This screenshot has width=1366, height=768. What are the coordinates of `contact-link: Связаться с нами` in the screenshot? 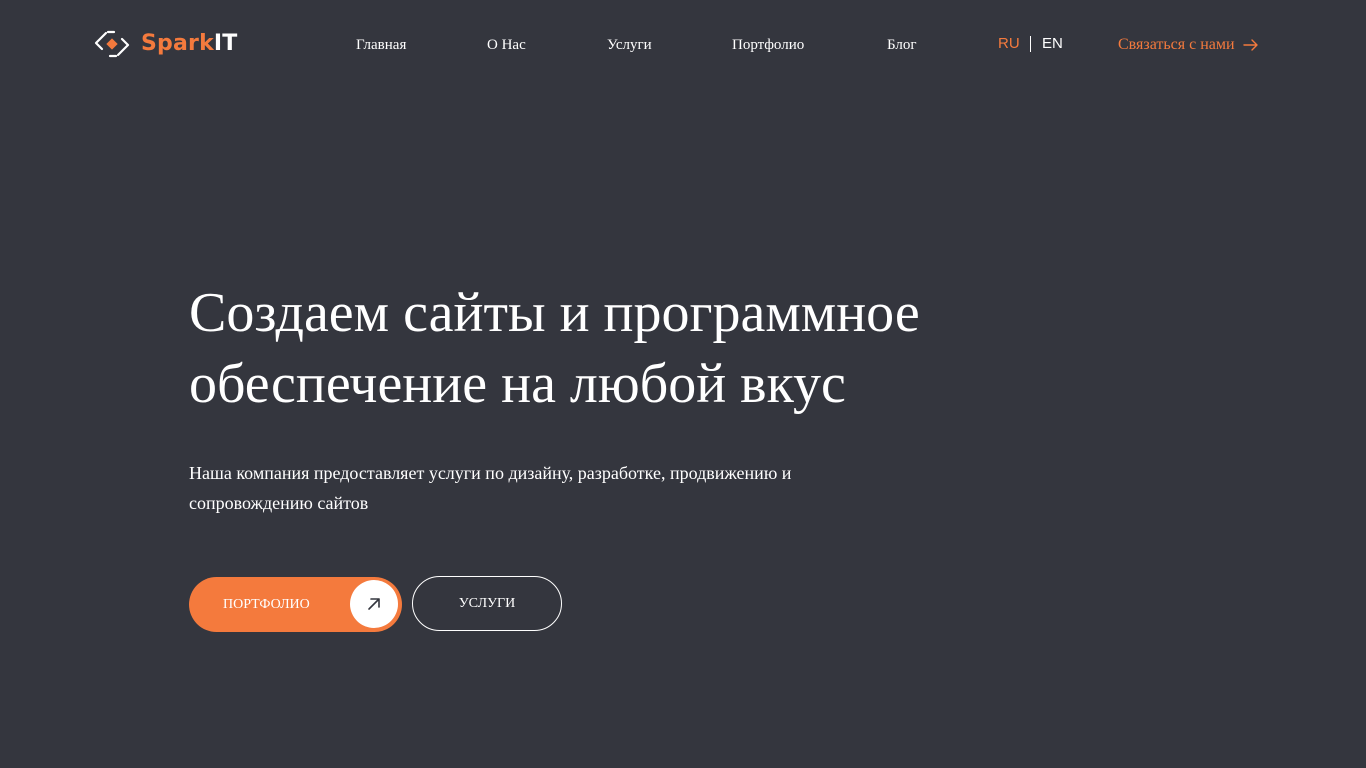 It's located at (1188, 45).